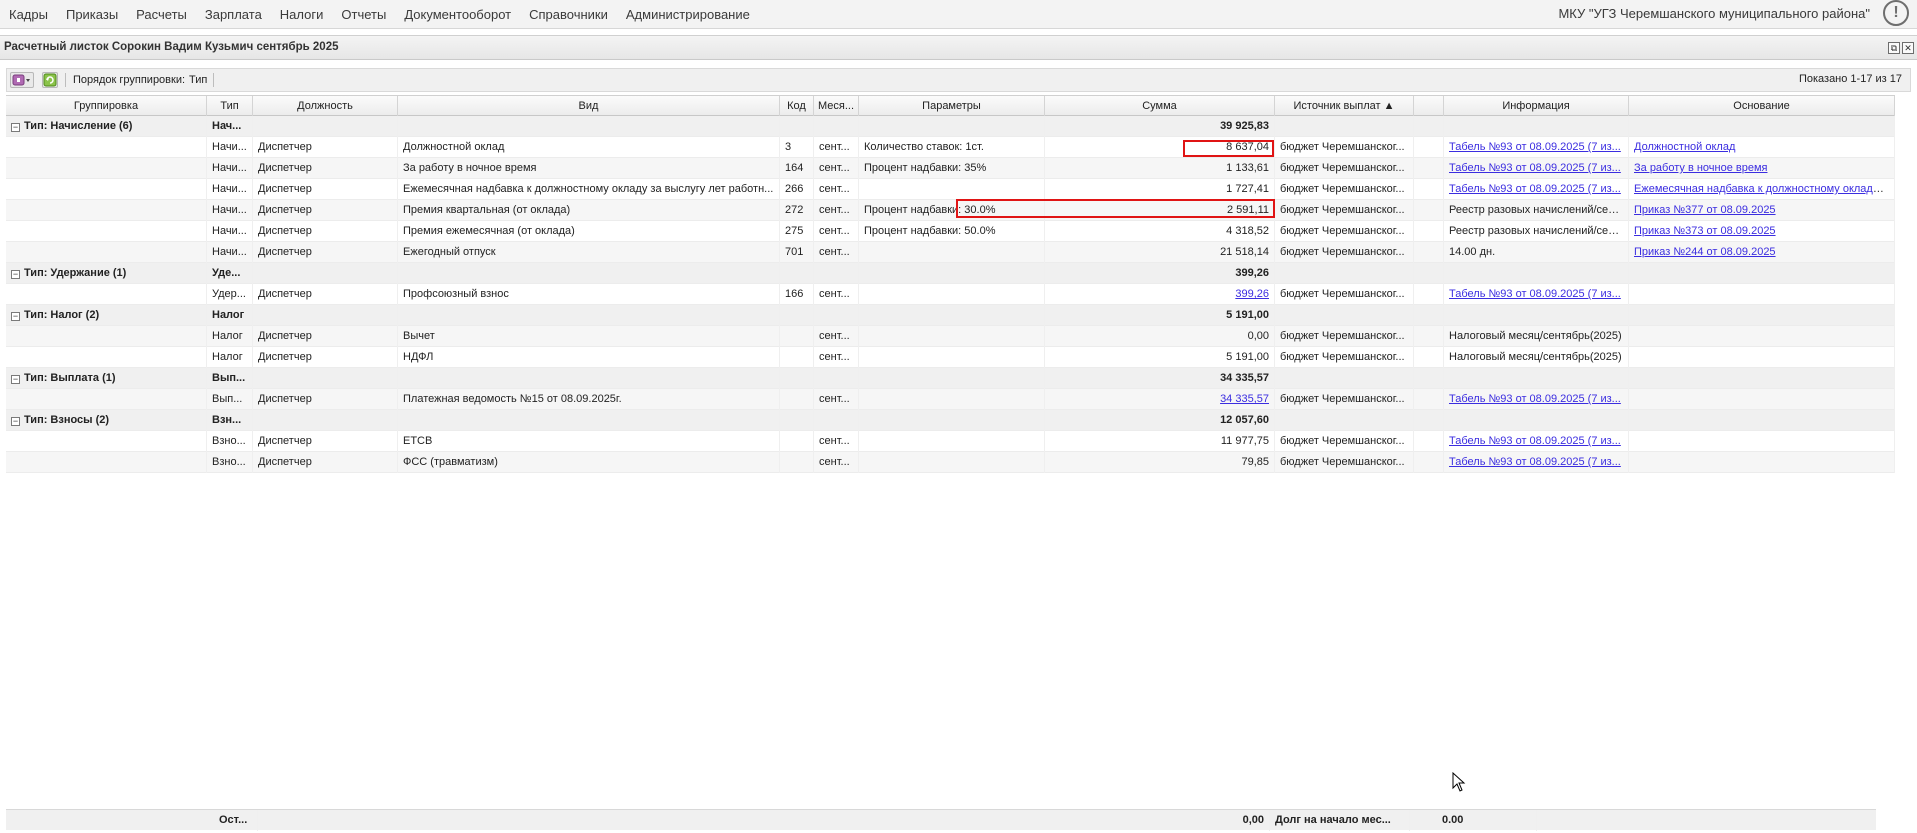  What do you see at coordinates (950, 315) in the screenshot?
I see `group-row: − Тип: Налог (2) Налог 5 191,00` at bounding box center [950, 315].